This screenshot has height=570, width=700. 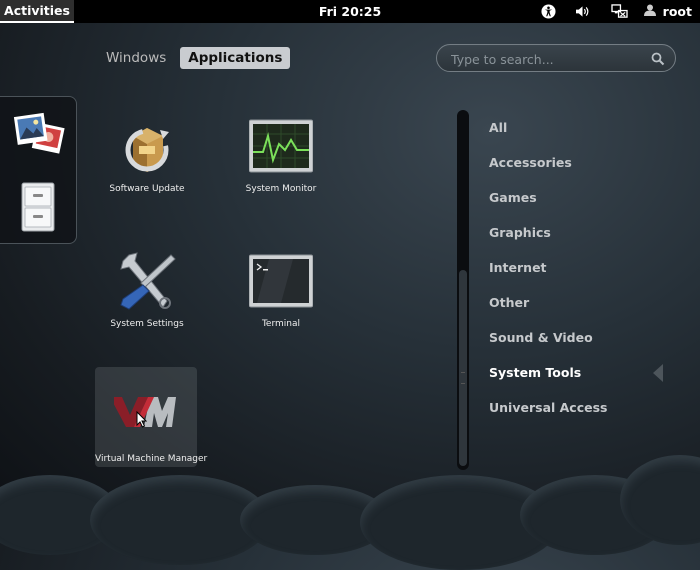 I want to click on app-terminal: Terminal, so click(x=281, y=289).